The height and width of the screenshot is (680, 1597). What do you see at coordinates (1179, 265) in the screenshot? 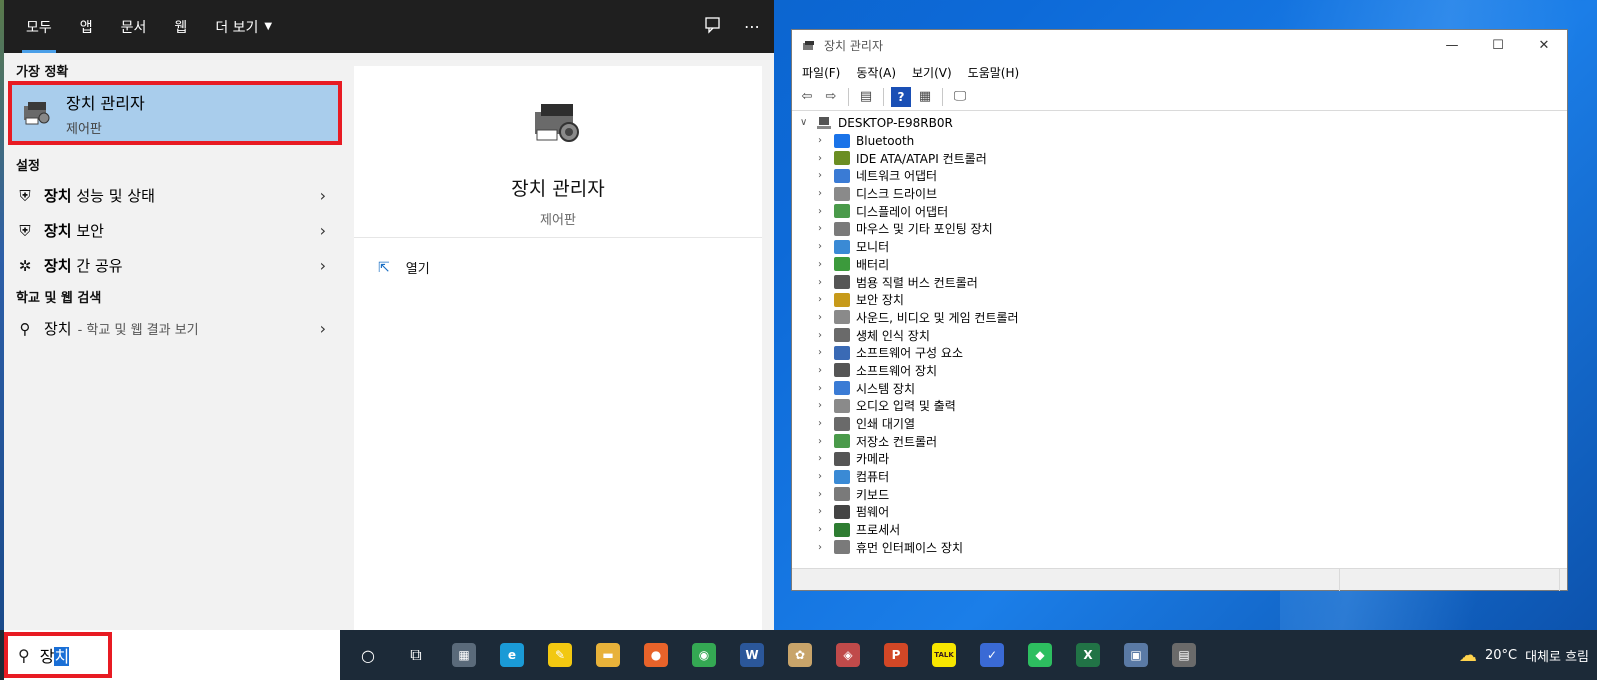
I see `tree-node: › 배터리` at bounding box center [1179, 265].